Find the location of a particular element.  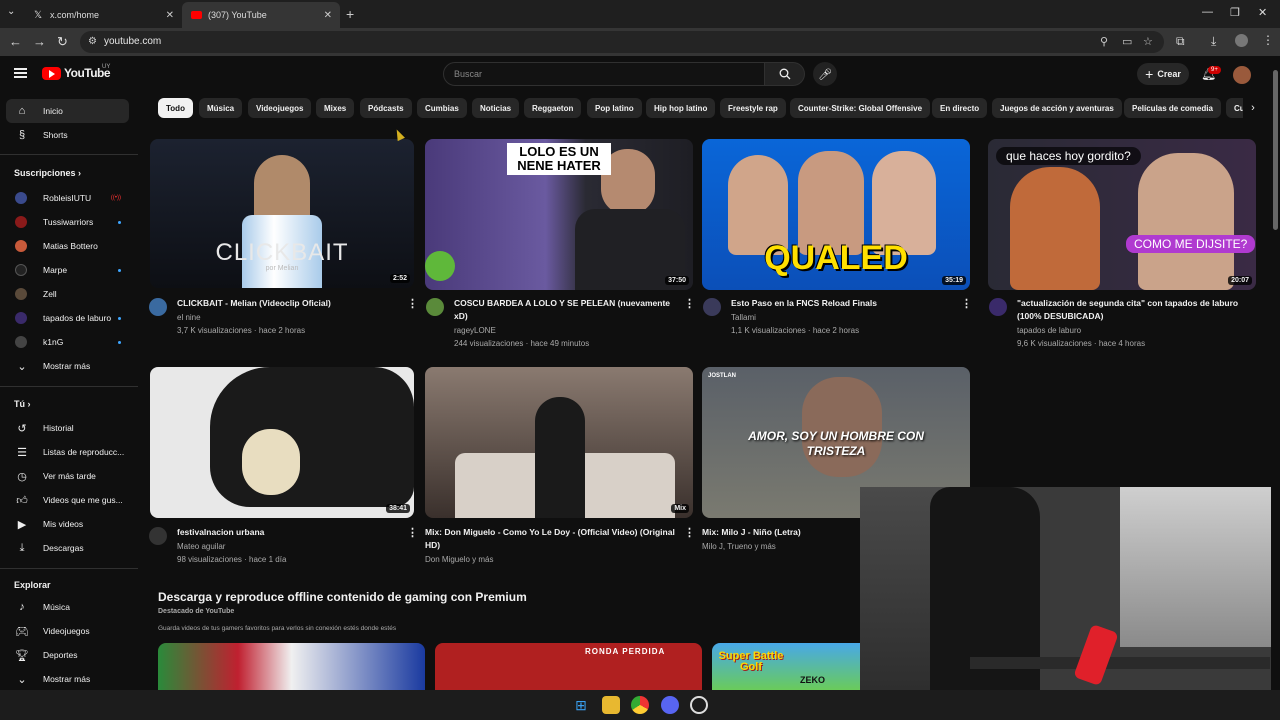

chrome-icon is located at coordinates (640, 705).